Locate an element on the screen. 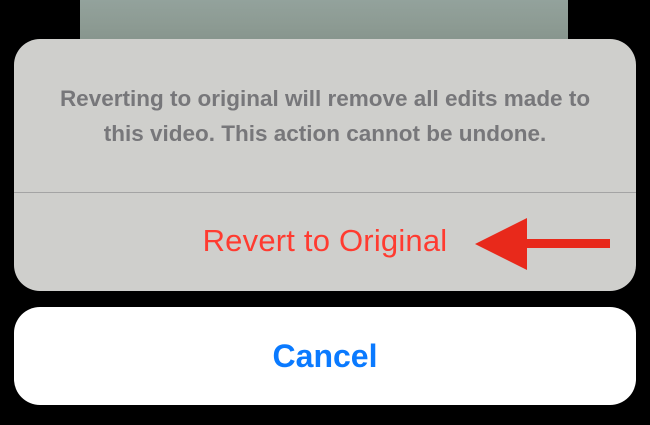  cancel-label: Cancel is located at coordinates (325, 355).